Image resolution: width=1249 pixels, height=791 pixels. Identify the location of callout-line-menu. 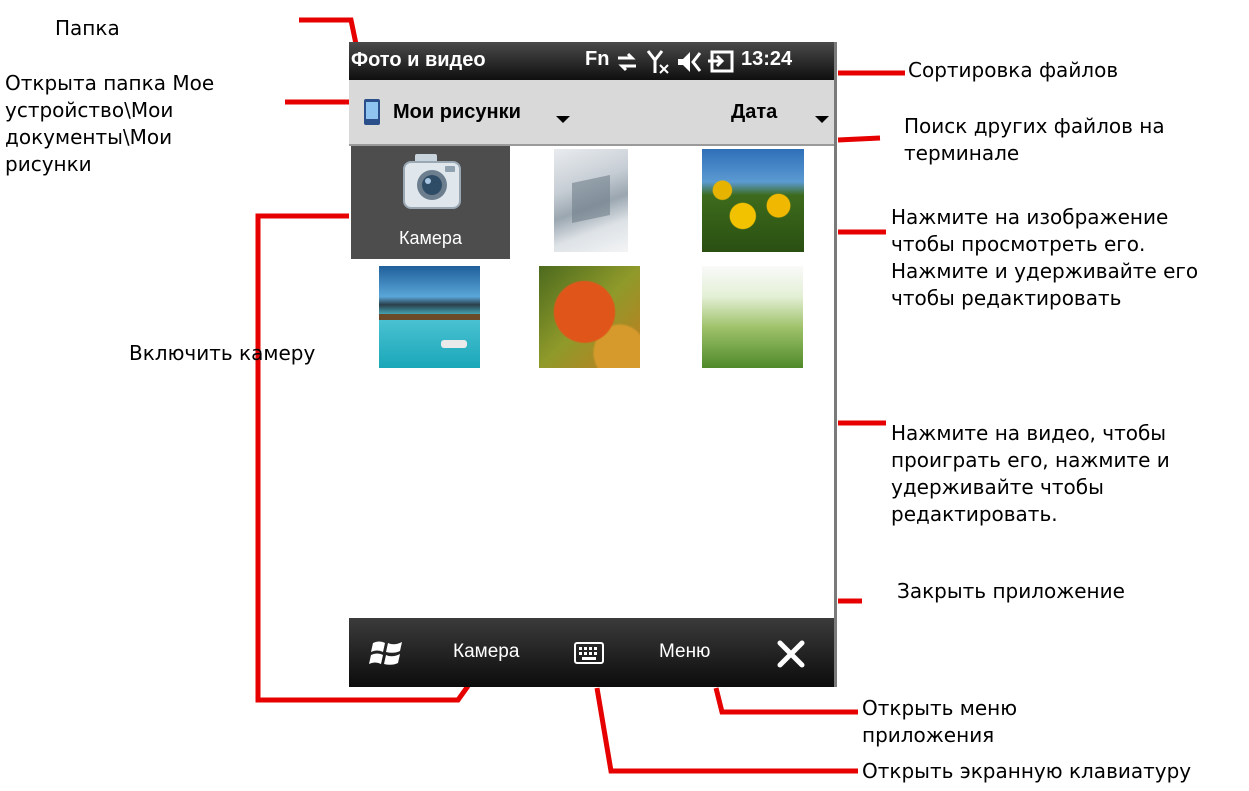
(785, 701).